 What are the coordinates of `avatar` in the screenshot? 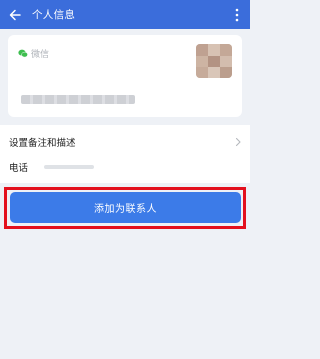 It's located at (214, 61).